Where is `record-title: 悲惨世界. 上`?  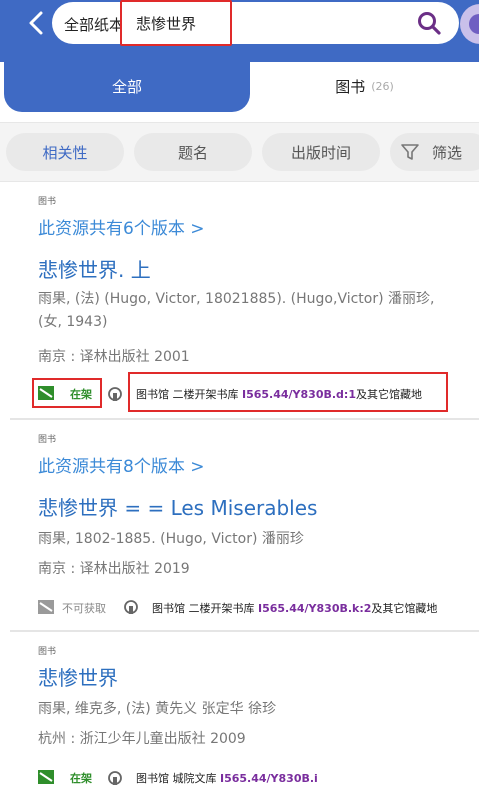 record-title: 悲惨世界. 上 is located at coordinates (94, 268).